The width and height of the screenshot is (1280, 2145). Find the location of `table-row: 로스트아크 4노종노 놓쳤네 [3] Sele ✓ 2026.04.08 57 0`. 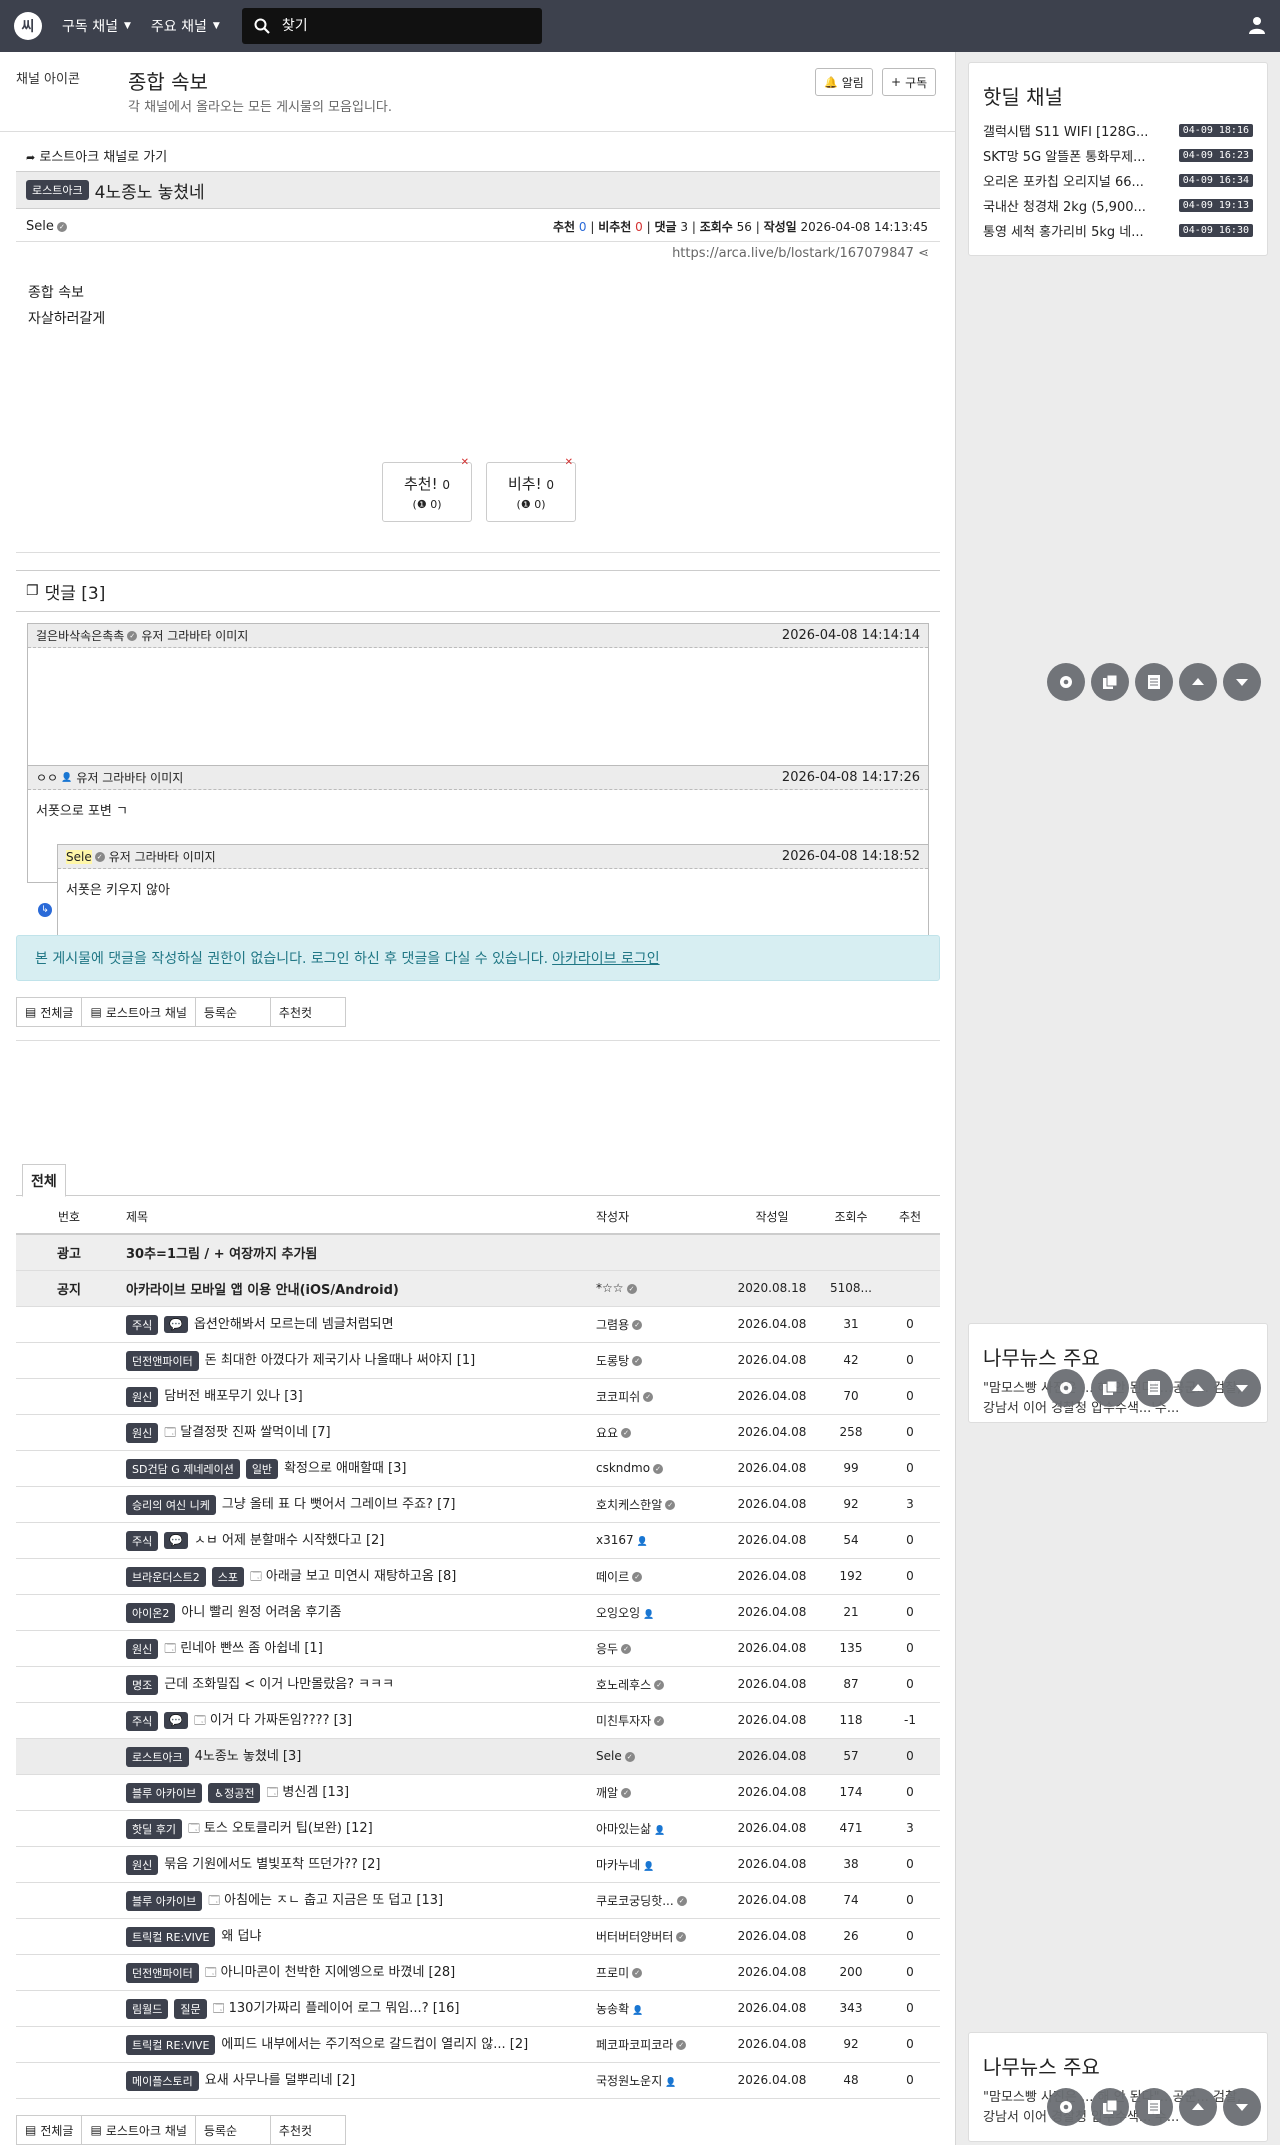

table-row: 로스트아크 4노종노 놓쳤네 [3] Sele ✓ 2026.04.08 57 0 is located at coordinates (478, 1756).